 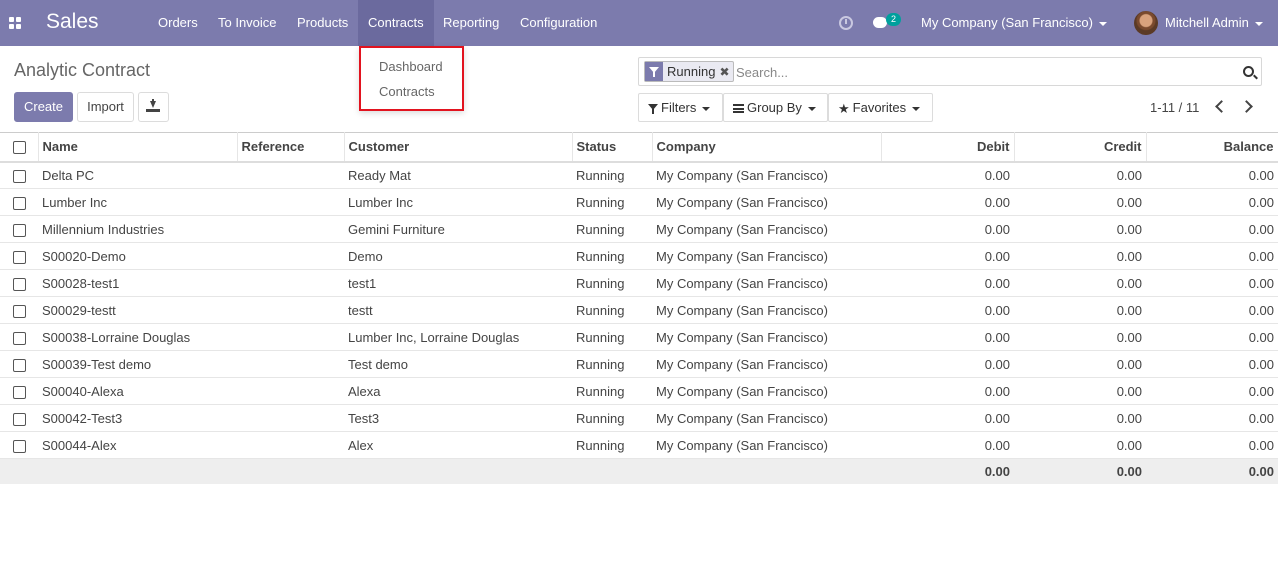 What do you see at coordinates (1248, 71) in the screenshot?
I see `search-icon` at bounding box center [1248, 71].